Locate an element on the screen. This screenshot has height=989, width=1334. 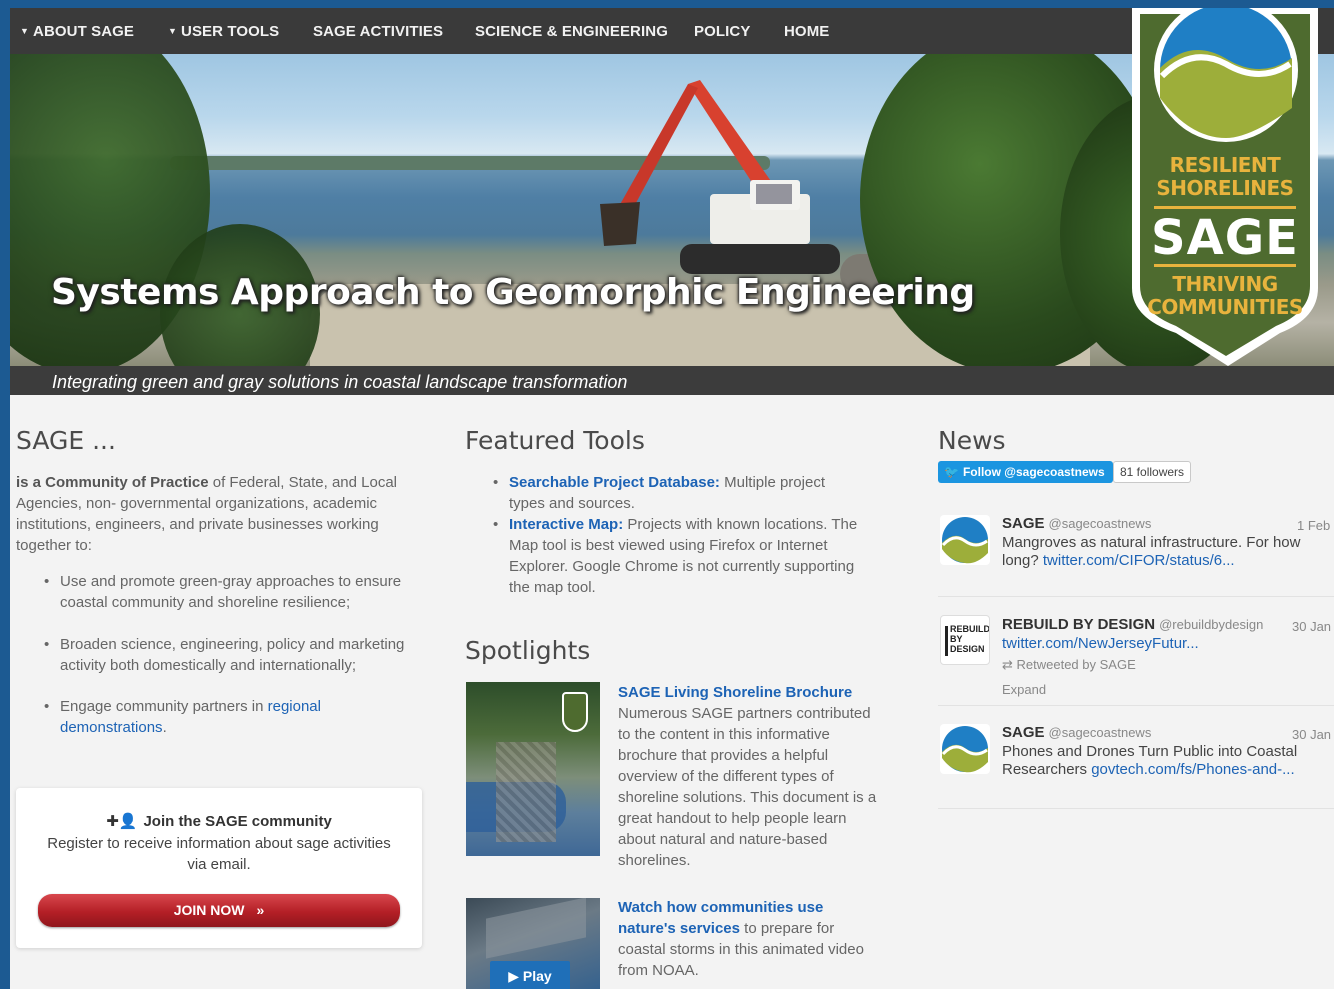
tweet-handle: @rebuildbydesign is located at coordinates (1211, 624).